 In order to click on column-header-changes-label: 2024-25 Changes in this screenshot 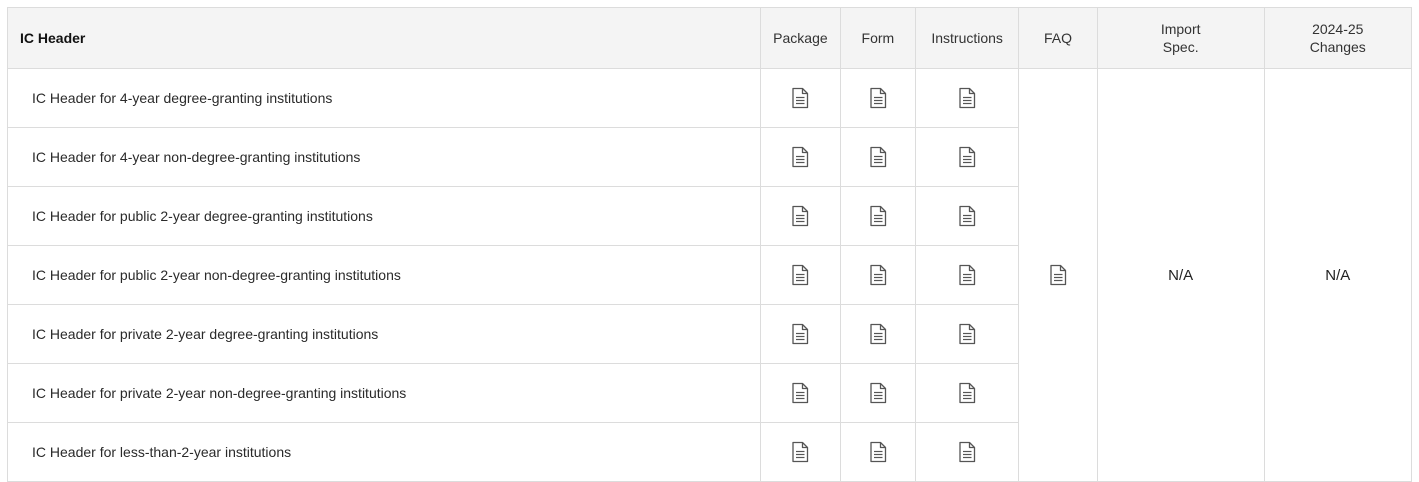, I will do `click(1337, 38)`.